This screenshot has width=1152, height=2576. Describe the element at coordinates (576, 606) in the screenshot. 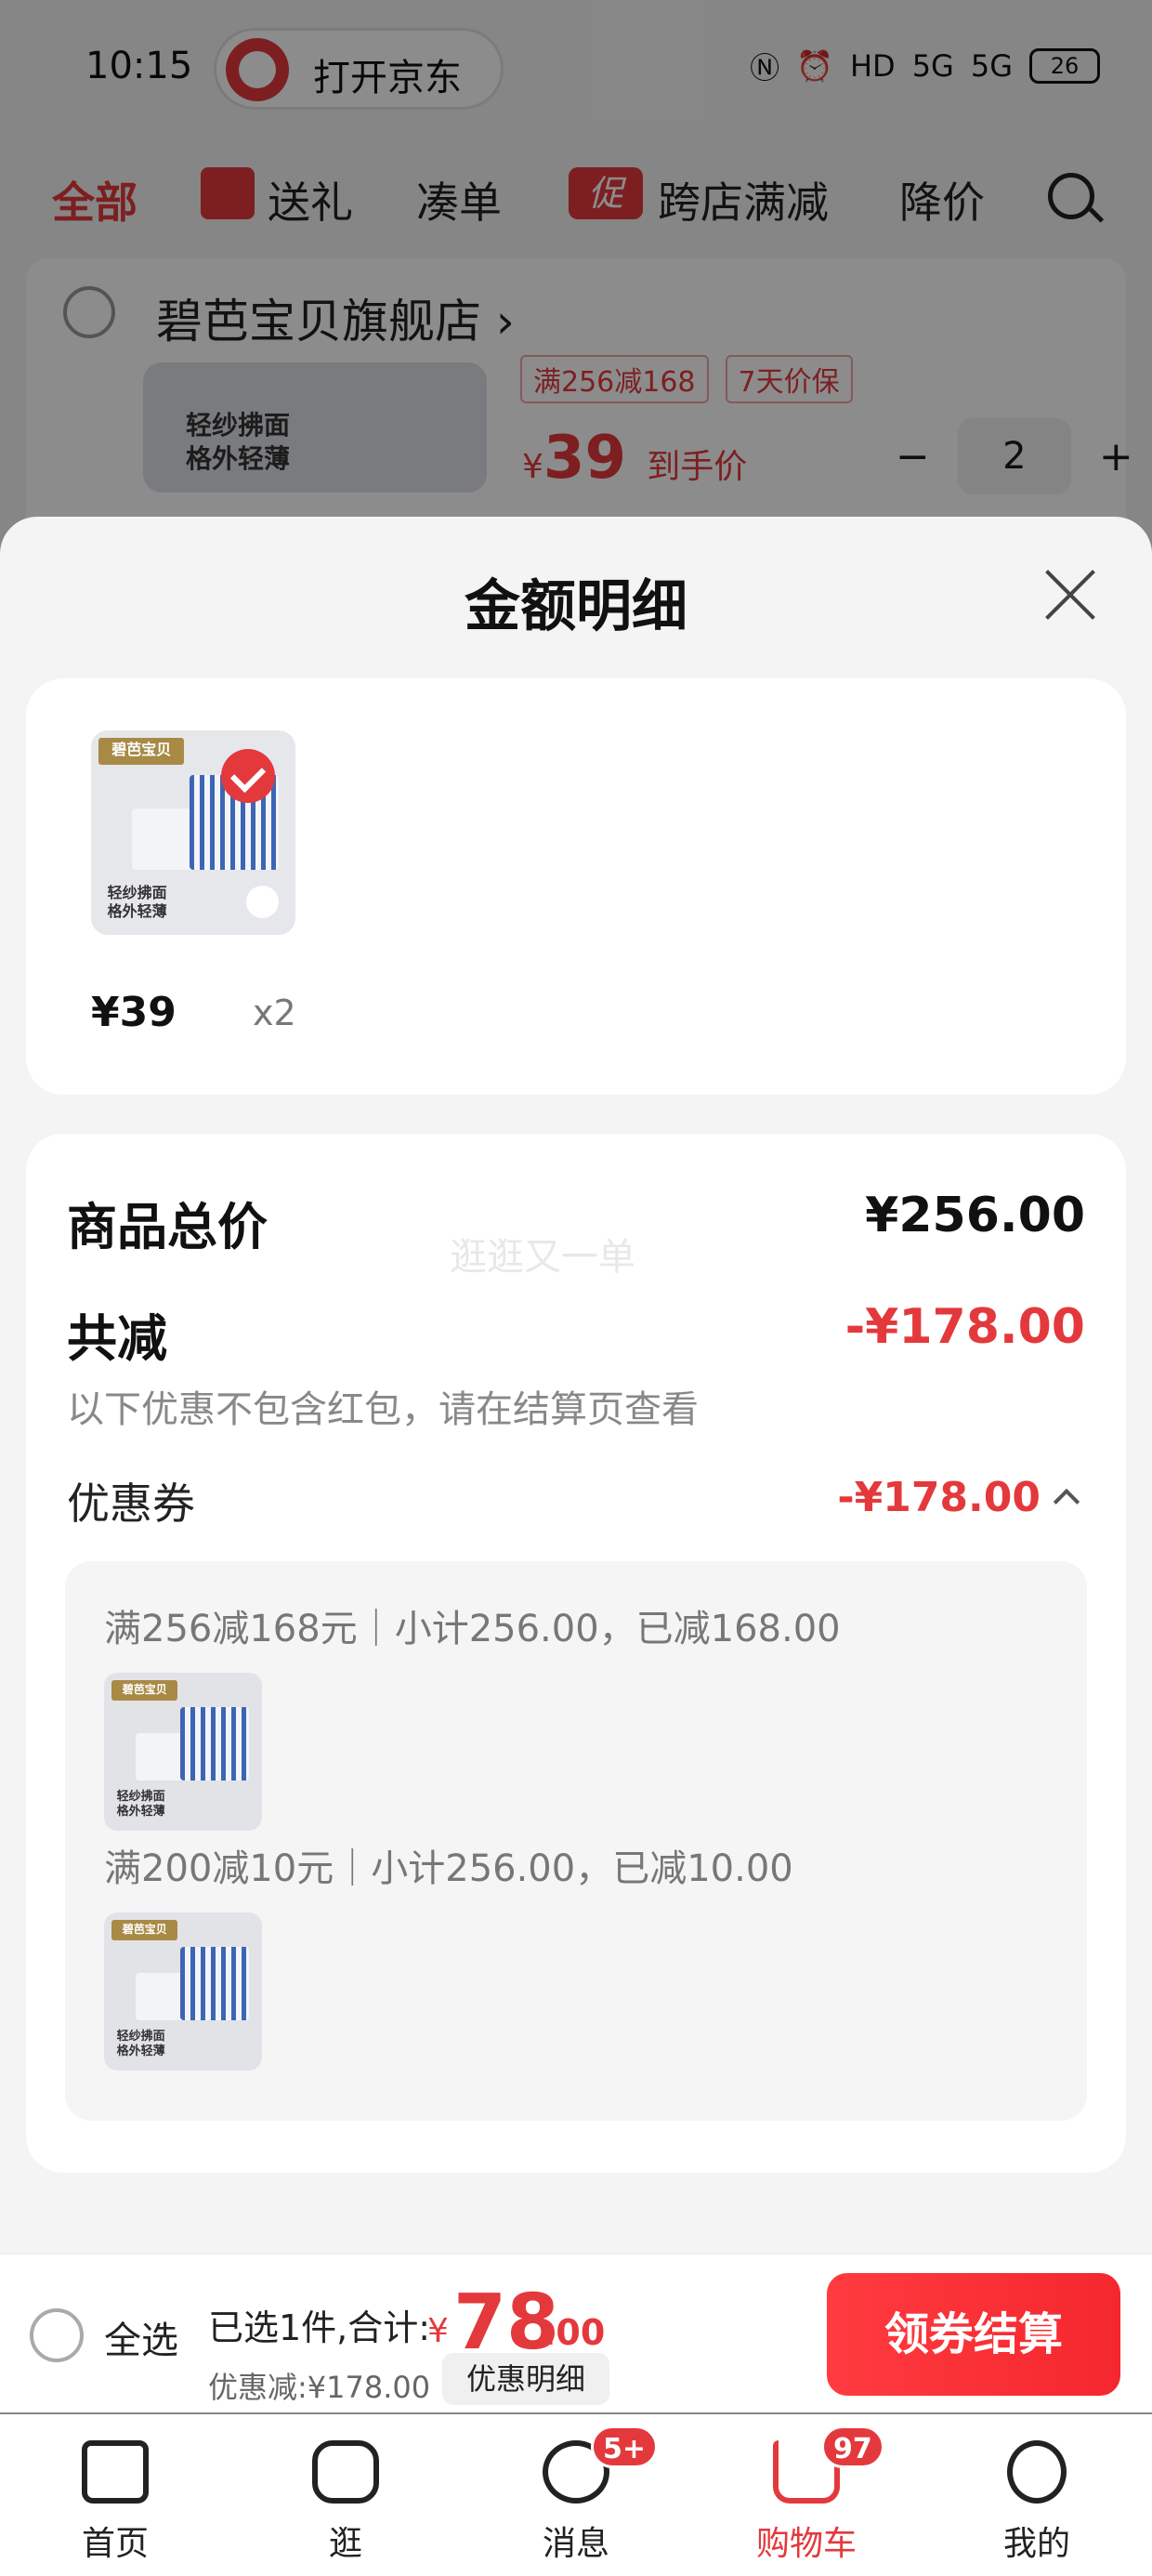

I see `sheet-title: 金额明细` at that location.